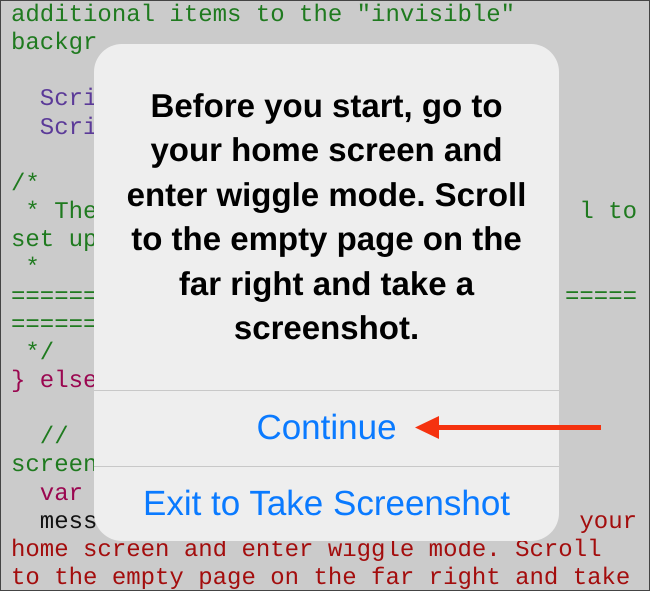 This screenshot has height=591, width=650. Describe the element at coordinates (61, 213) in the screenshot. I see `code-text: * The` at that location.